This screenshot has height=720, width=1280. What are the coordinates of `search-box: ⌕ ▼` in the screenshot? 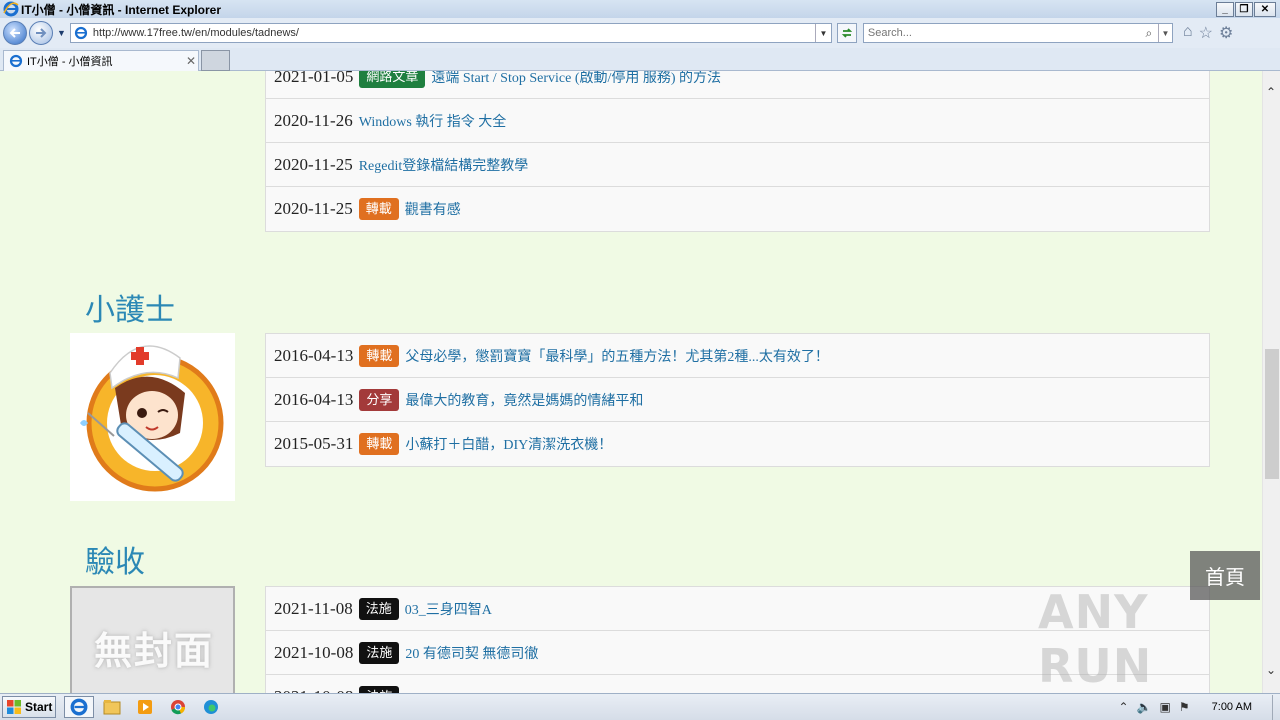 It's located at (1017, 33).